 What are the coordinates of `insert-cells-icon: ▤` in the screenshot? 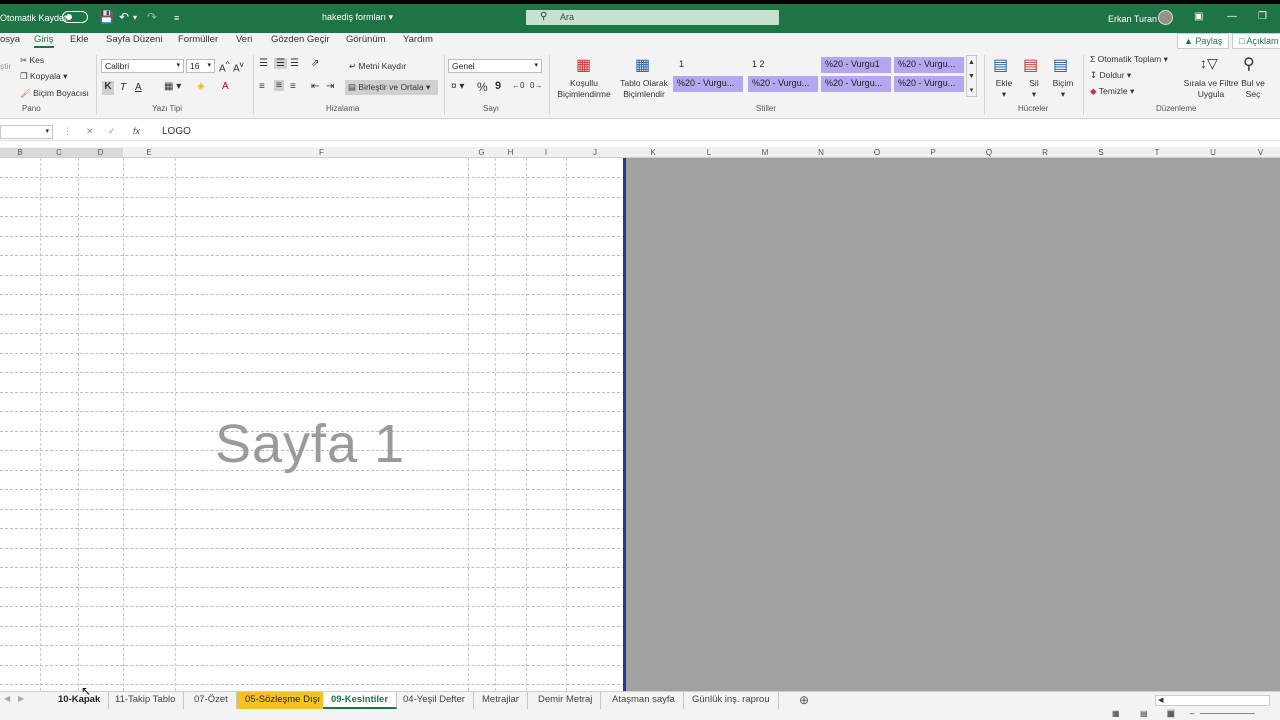 It's located at (1000, 65).